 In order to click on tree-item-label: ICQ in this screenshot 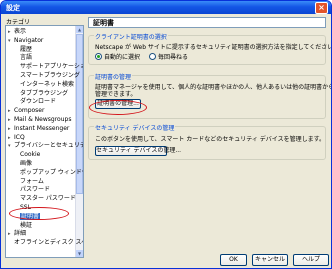, I will do `click(19, 137)`.